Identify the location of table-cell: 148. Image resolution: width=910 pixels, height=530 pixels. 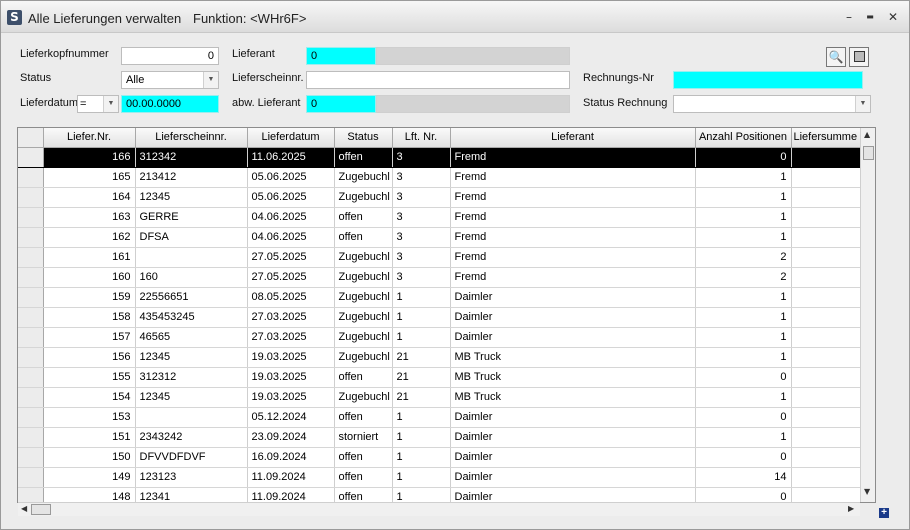
(89, 494).